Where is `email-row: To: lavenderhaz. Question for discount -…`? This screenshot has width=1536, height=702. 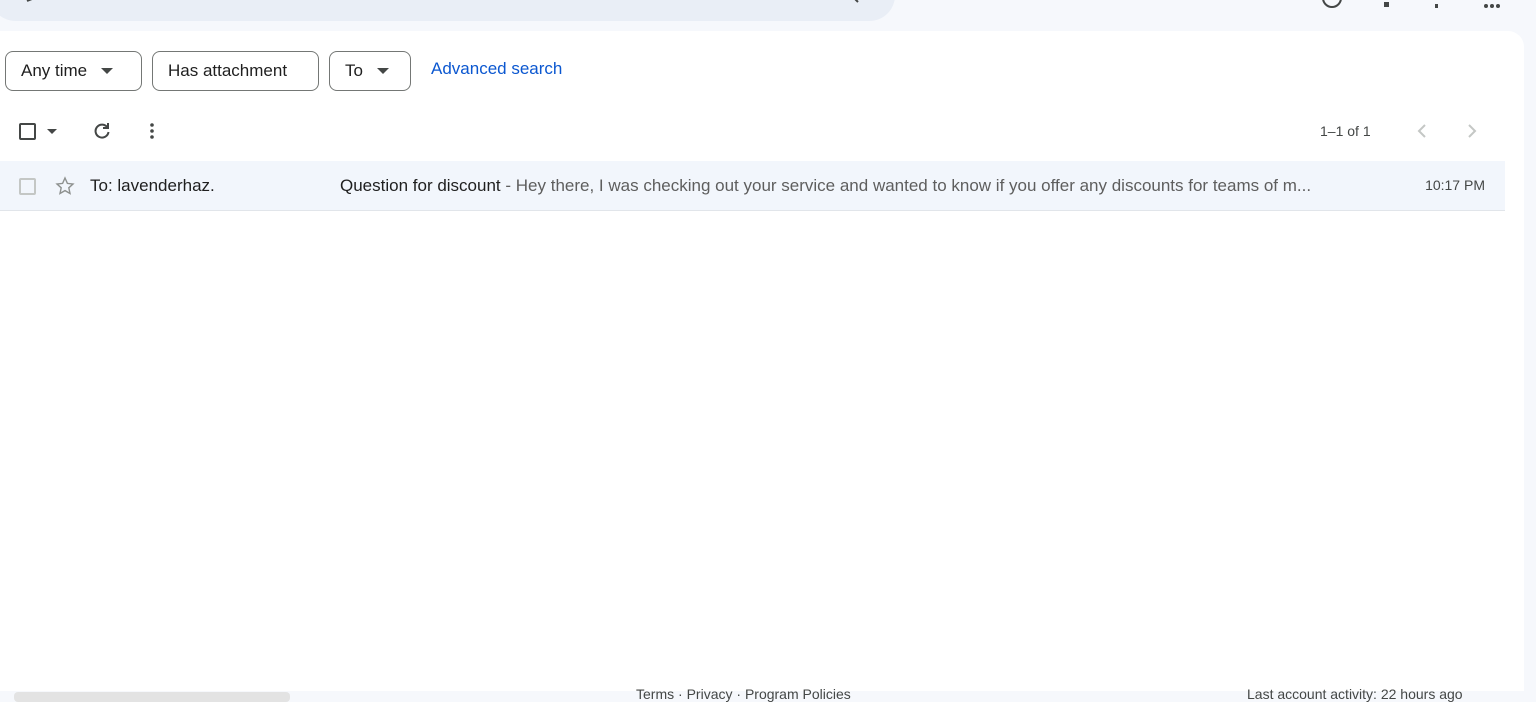
email-row: To: lavenderhaz. Question for discount -… is located at coordinates (752, 186).